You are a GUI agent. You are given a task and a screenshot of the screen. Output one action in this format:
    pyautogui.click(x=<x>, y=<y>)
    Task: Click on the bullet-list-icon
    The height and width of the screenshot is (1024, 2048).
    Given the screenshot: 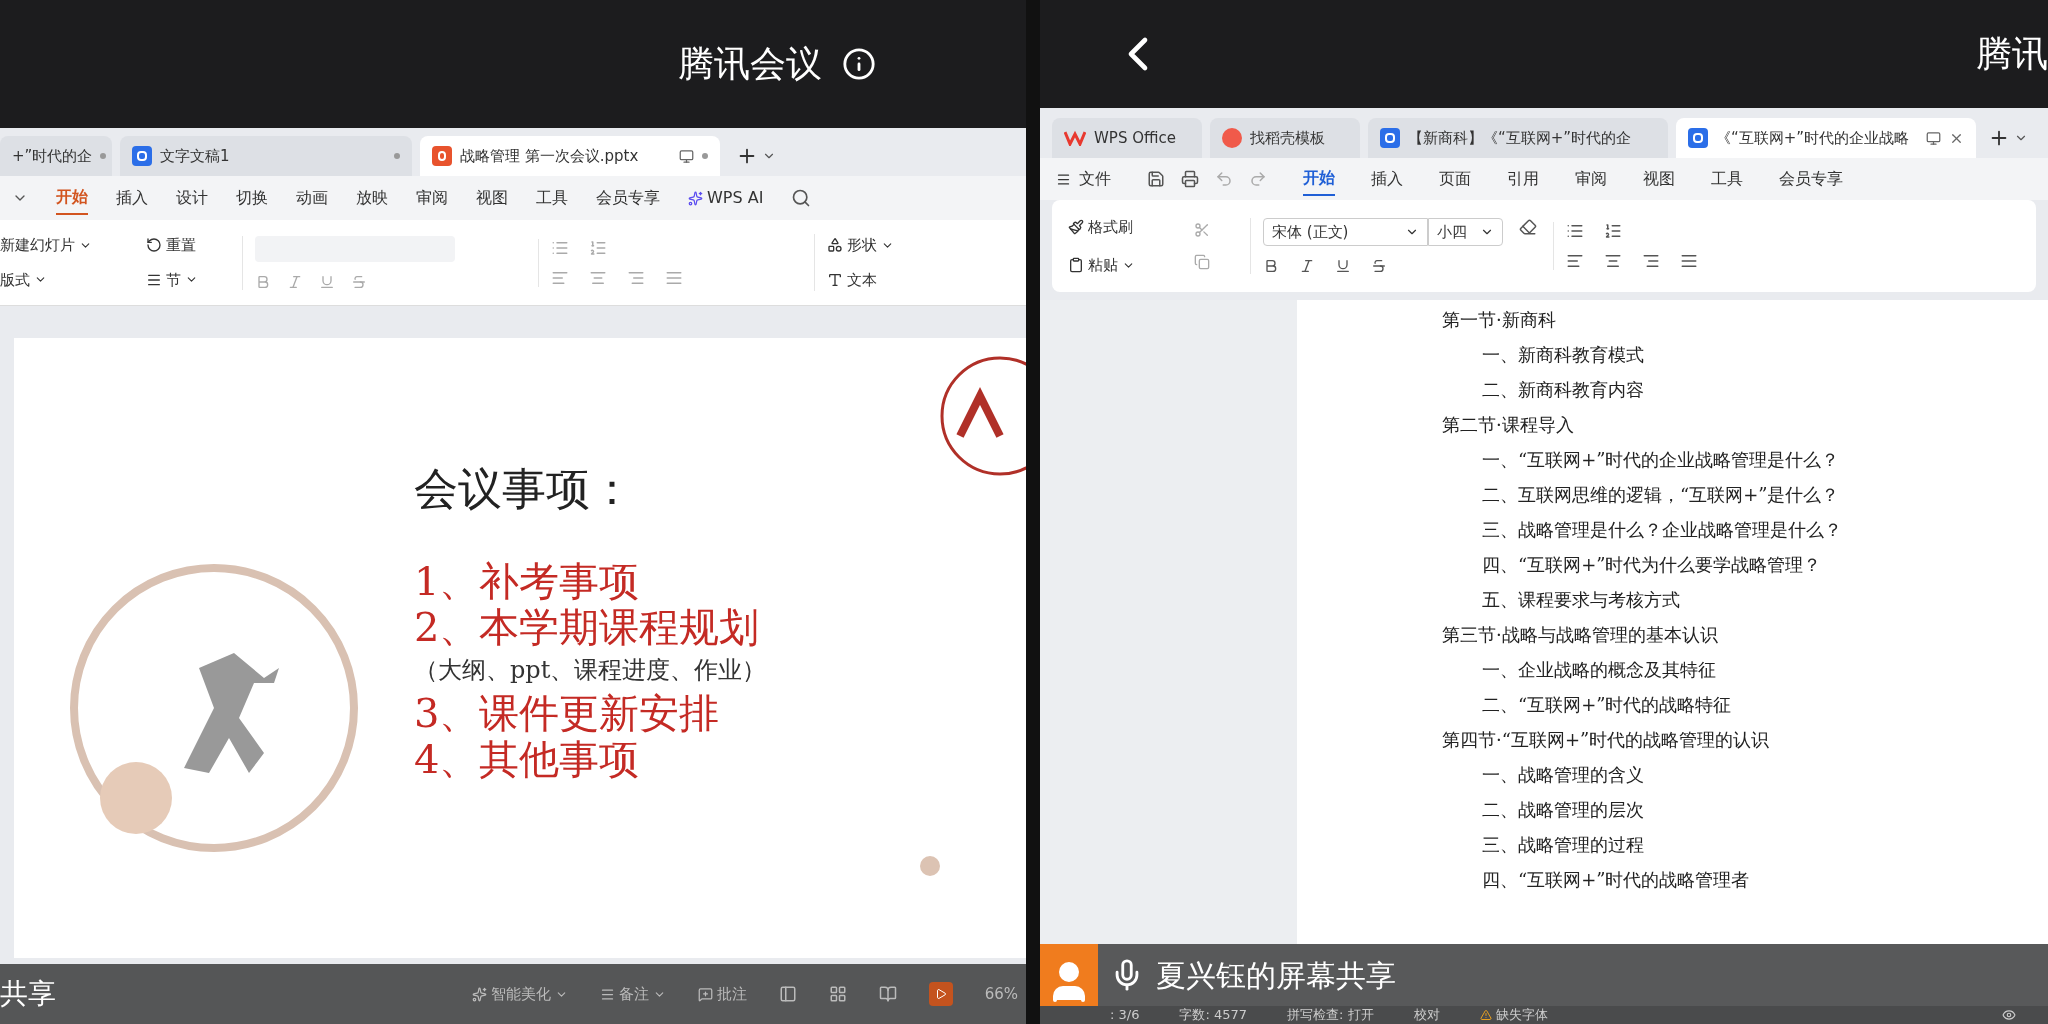 What is the action you would take?
    pyautogui.click(x=1575, y=231)
    